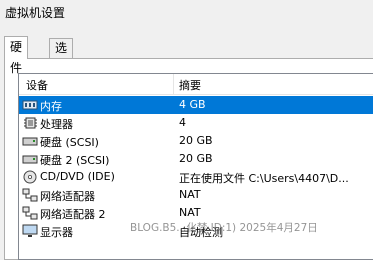 This screenshot has height=260, width=373. What do you see at coordinates (73, 214) in the screenshot?
I see `device-name: 网络适配器 2` at bounding box center [73, 214].